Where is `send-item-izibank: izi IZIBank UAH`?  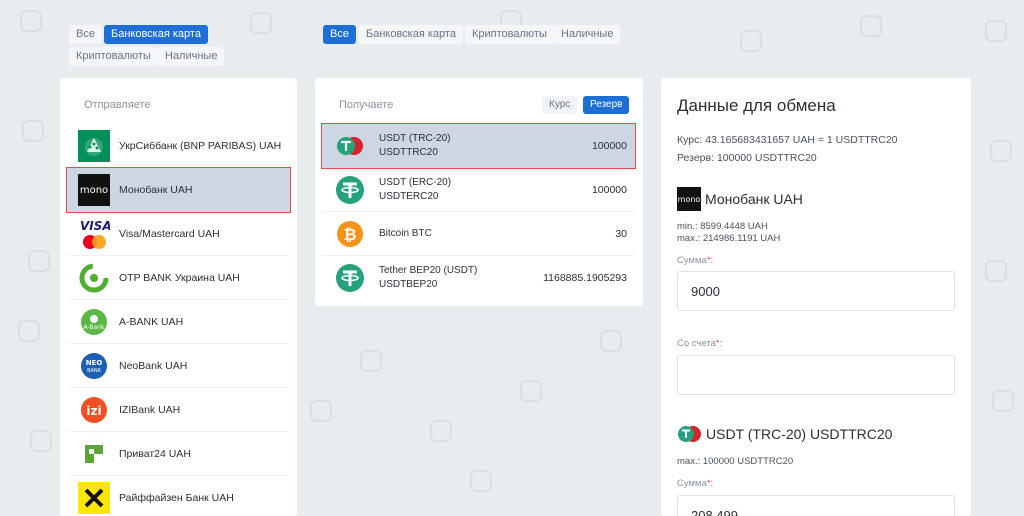 send-item-izibank: izi IZIBank UAH is located at coordinates (179, 410).